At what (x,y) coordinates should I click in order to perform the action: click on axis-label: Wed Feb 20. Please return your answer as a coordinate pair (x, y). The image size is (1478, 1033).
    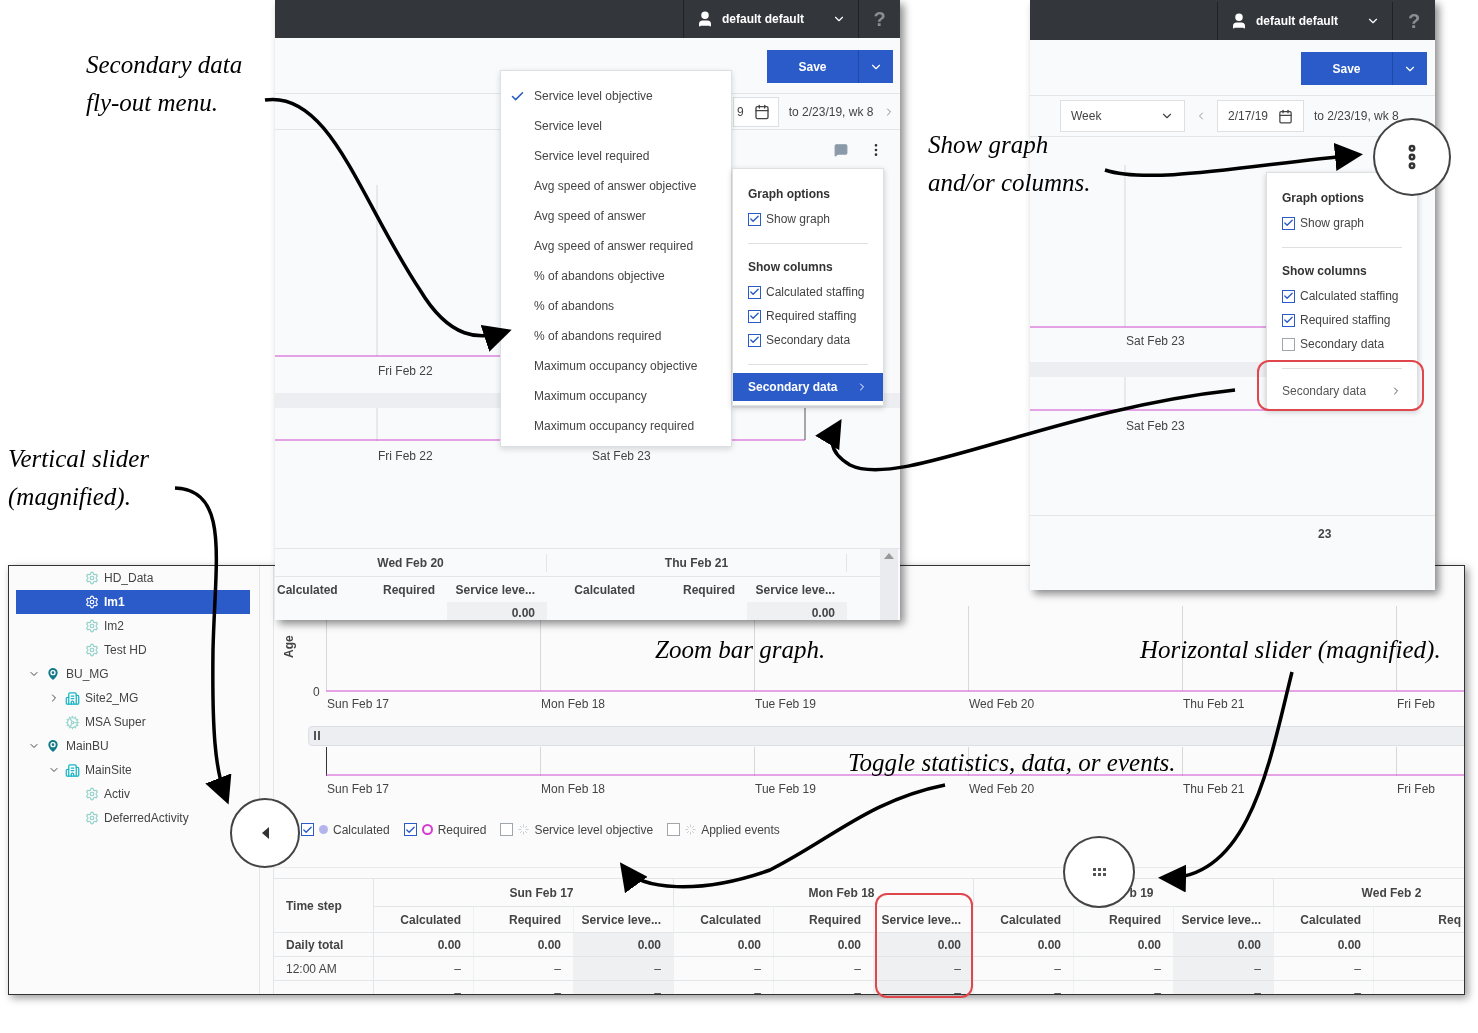
    Looking at the image, I should click on (1002, 789).